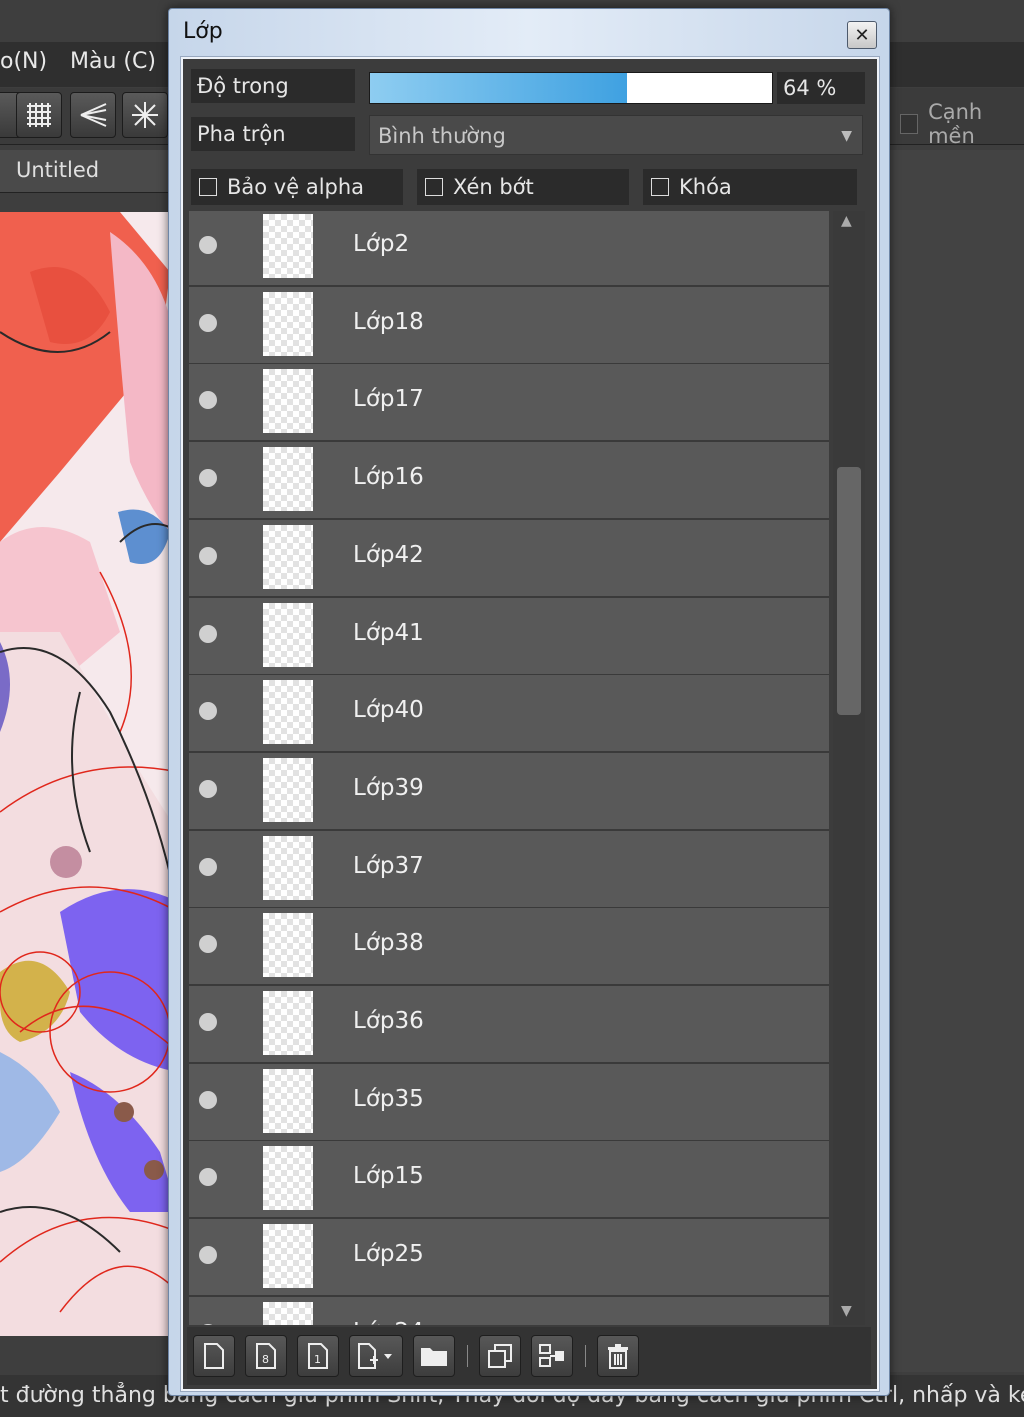 The width and height of the screenshot is (1024, 1417). Describe the element at coordinates (39, 115) in the screenshot. I see `grid-tool-button` at that location.